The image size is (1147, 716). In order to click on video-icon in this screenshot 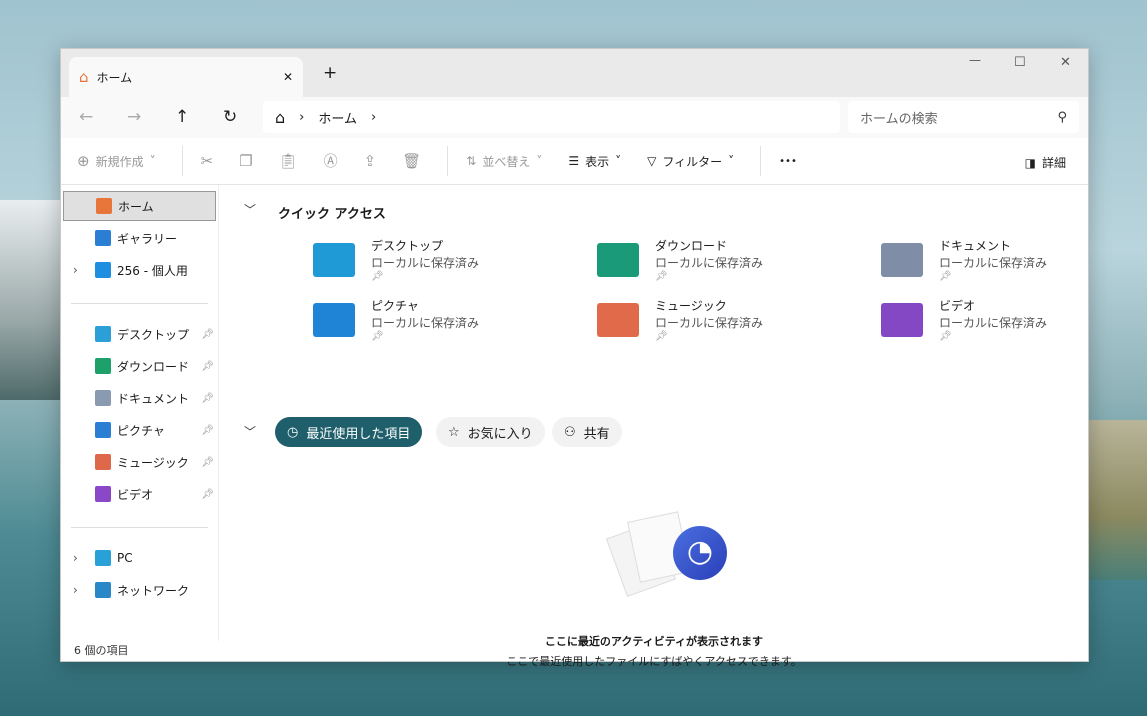, I will do `click(103, 494)`.